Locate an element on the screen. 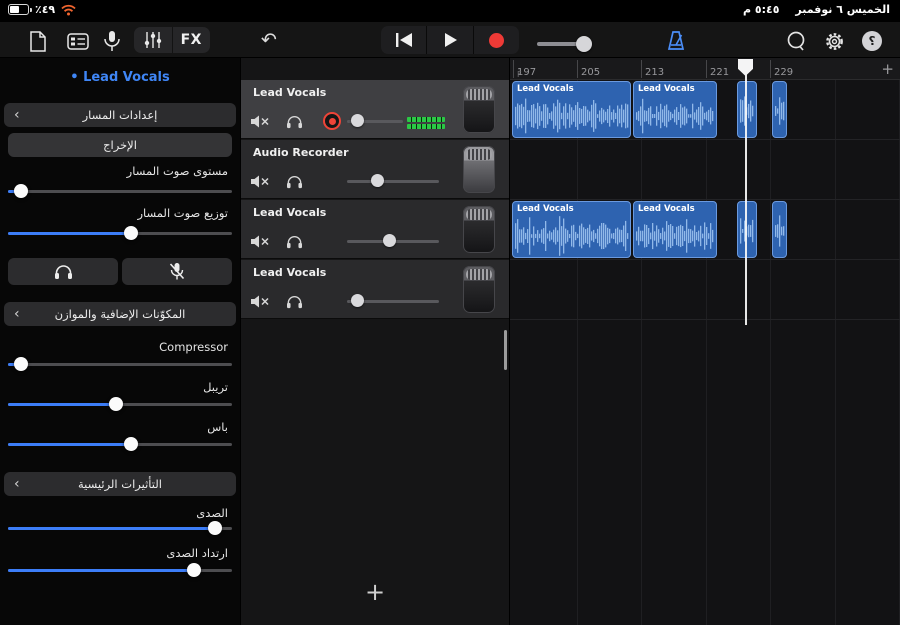 The height and width of the screenshot is (625, 900). treble-slider is located at coordinates (120, 404).